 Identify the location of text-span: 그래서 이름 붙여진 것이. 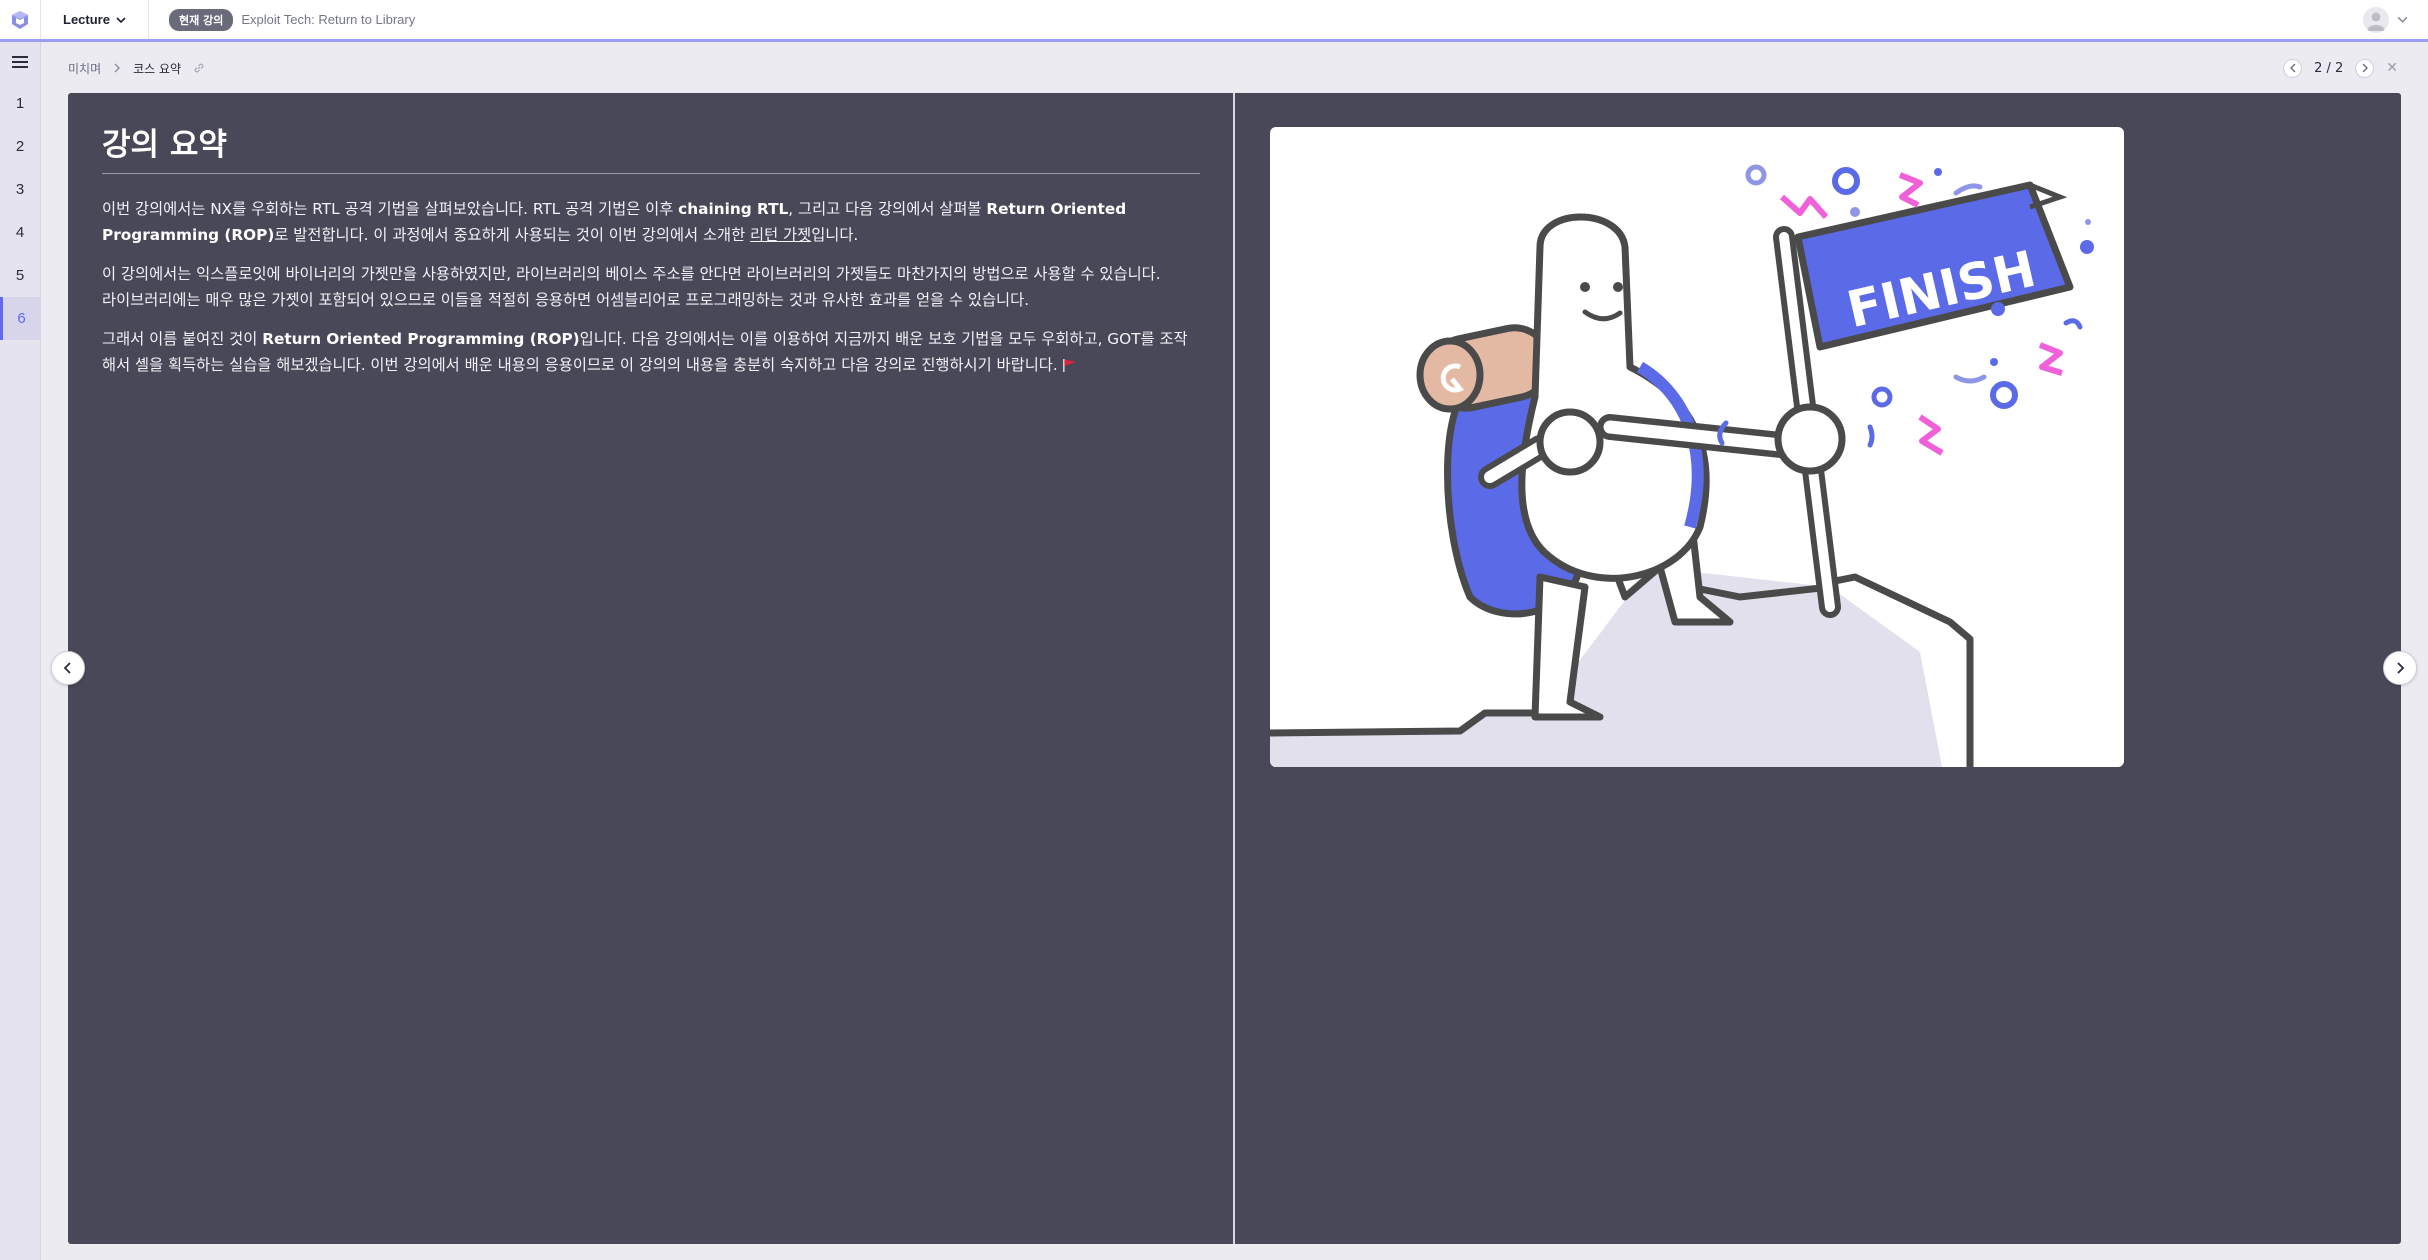
(182, 339).